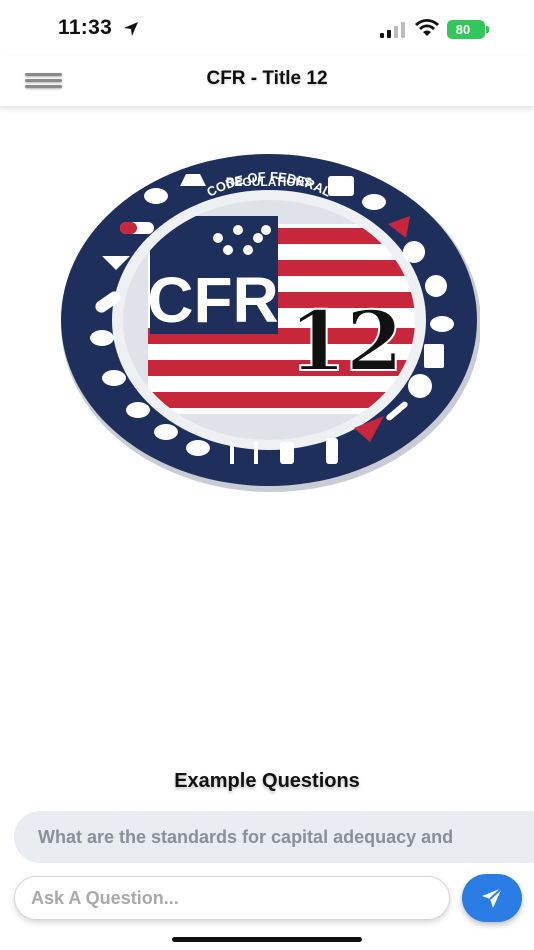 This screenshot has width=534, height=950. I want to click on page-title: CFR - Title 12, so click(267, 78).